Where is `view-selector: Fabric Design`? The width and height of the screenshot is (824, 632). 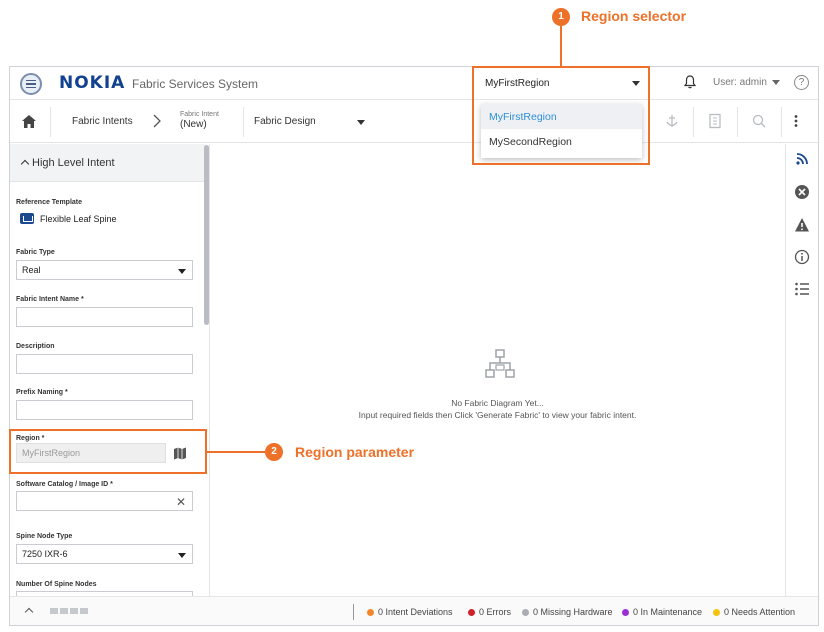
view-selector: Fabric Design is located at coordinates (285, 121).